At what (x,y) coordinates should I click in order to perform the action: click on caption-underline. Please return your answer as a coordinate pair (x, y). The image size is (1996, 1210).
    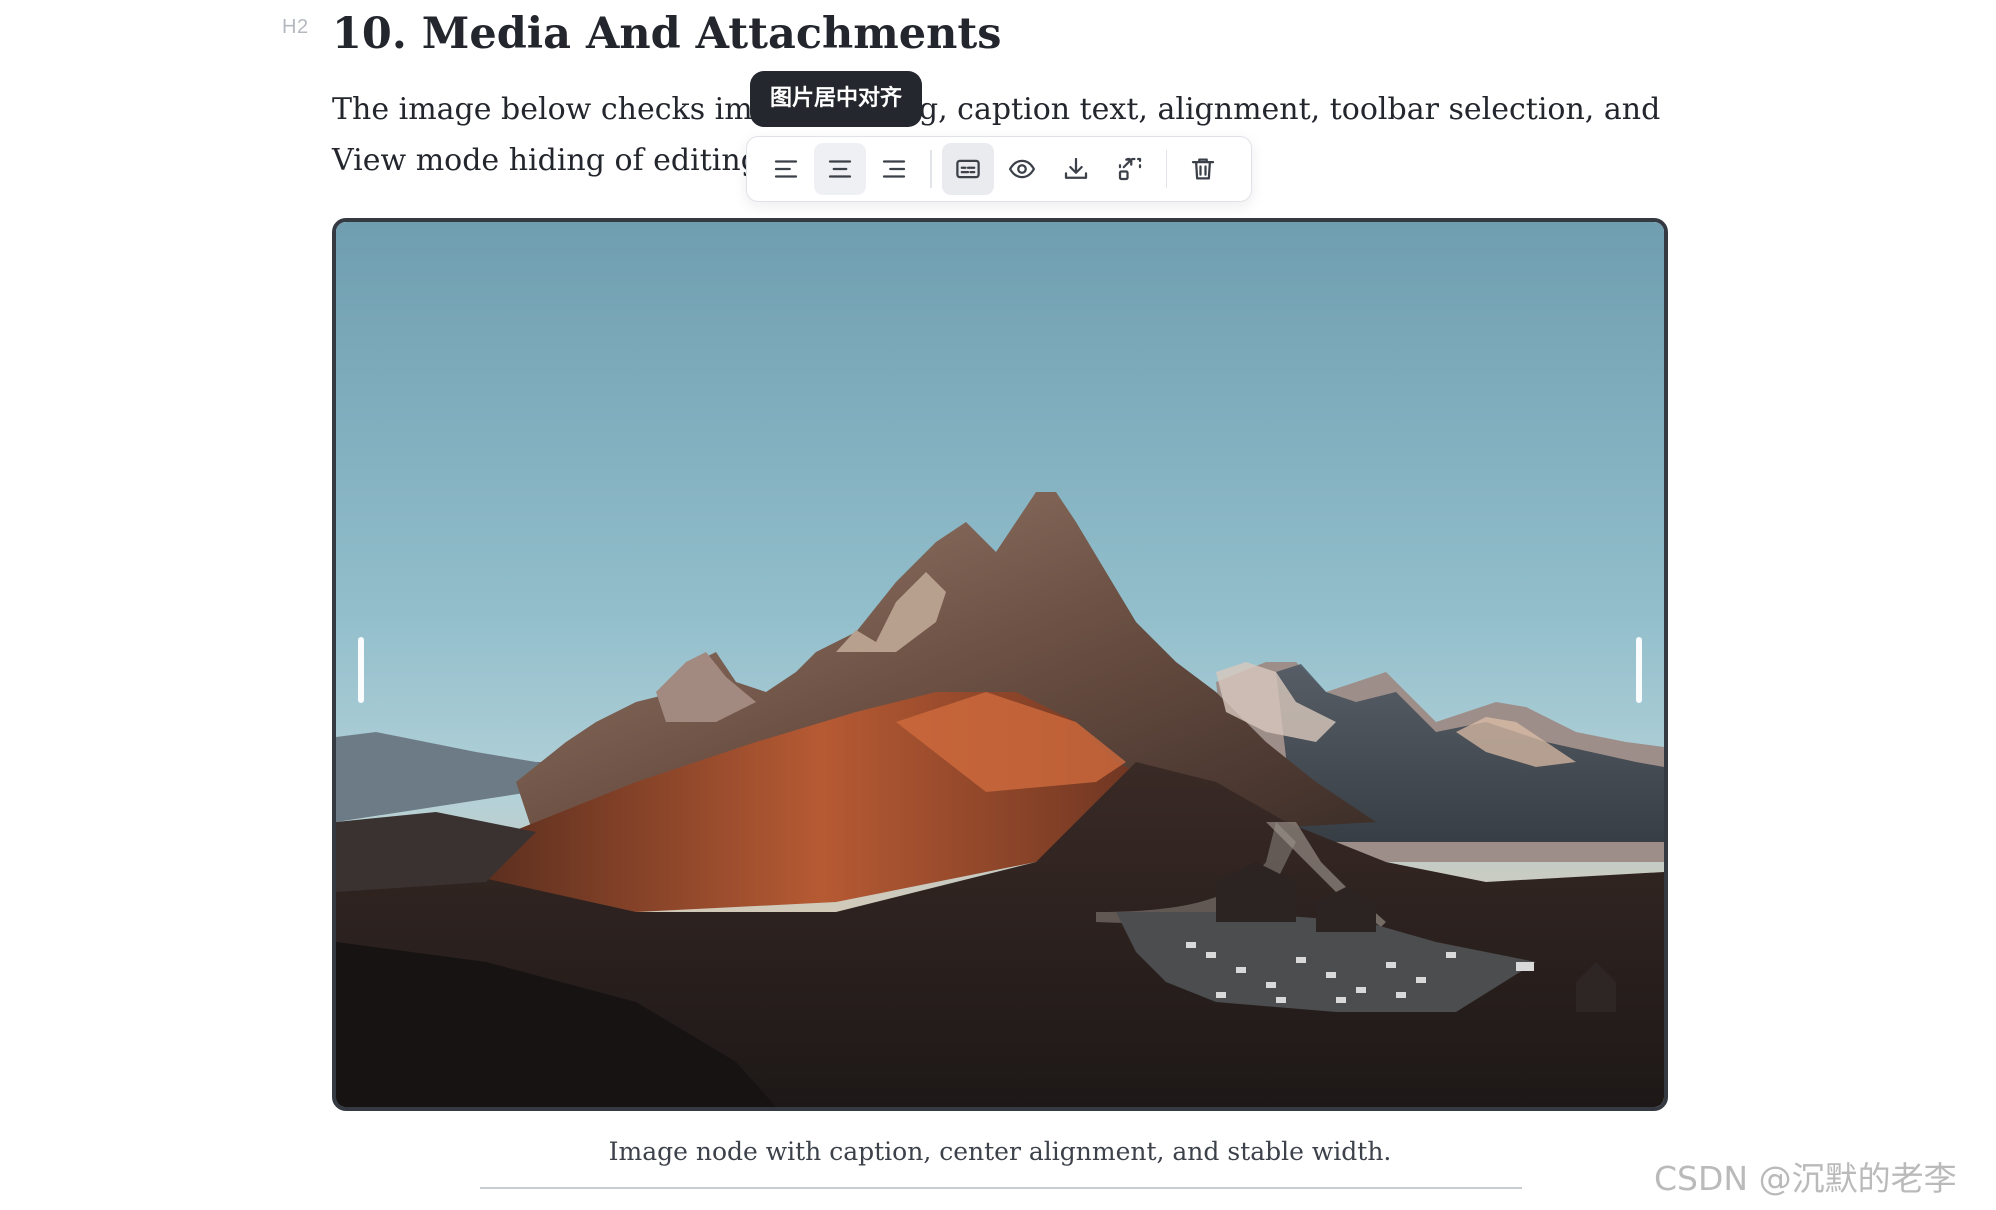
    Looking at the image, I should click on (1001, 1188).